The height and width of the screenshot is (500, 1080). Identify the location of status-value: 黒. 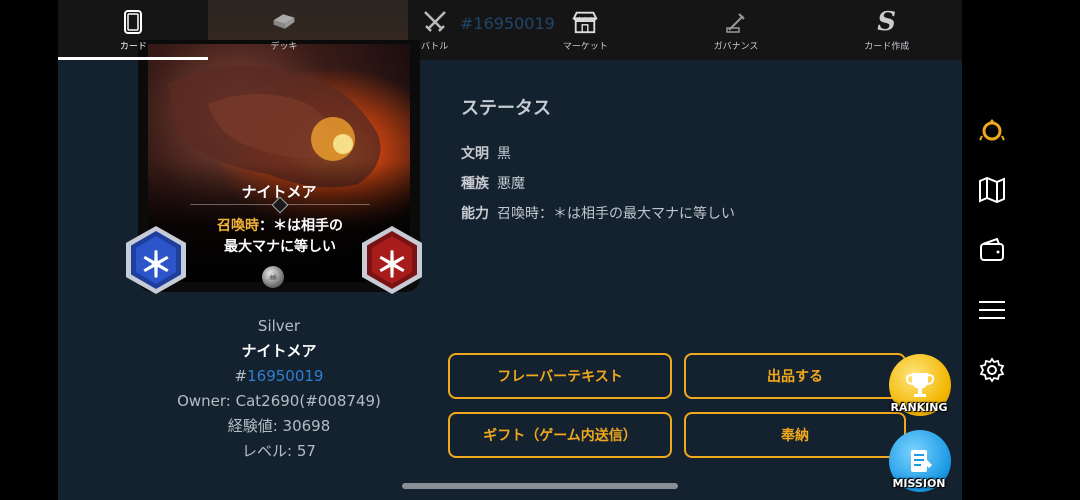
(504, 154).